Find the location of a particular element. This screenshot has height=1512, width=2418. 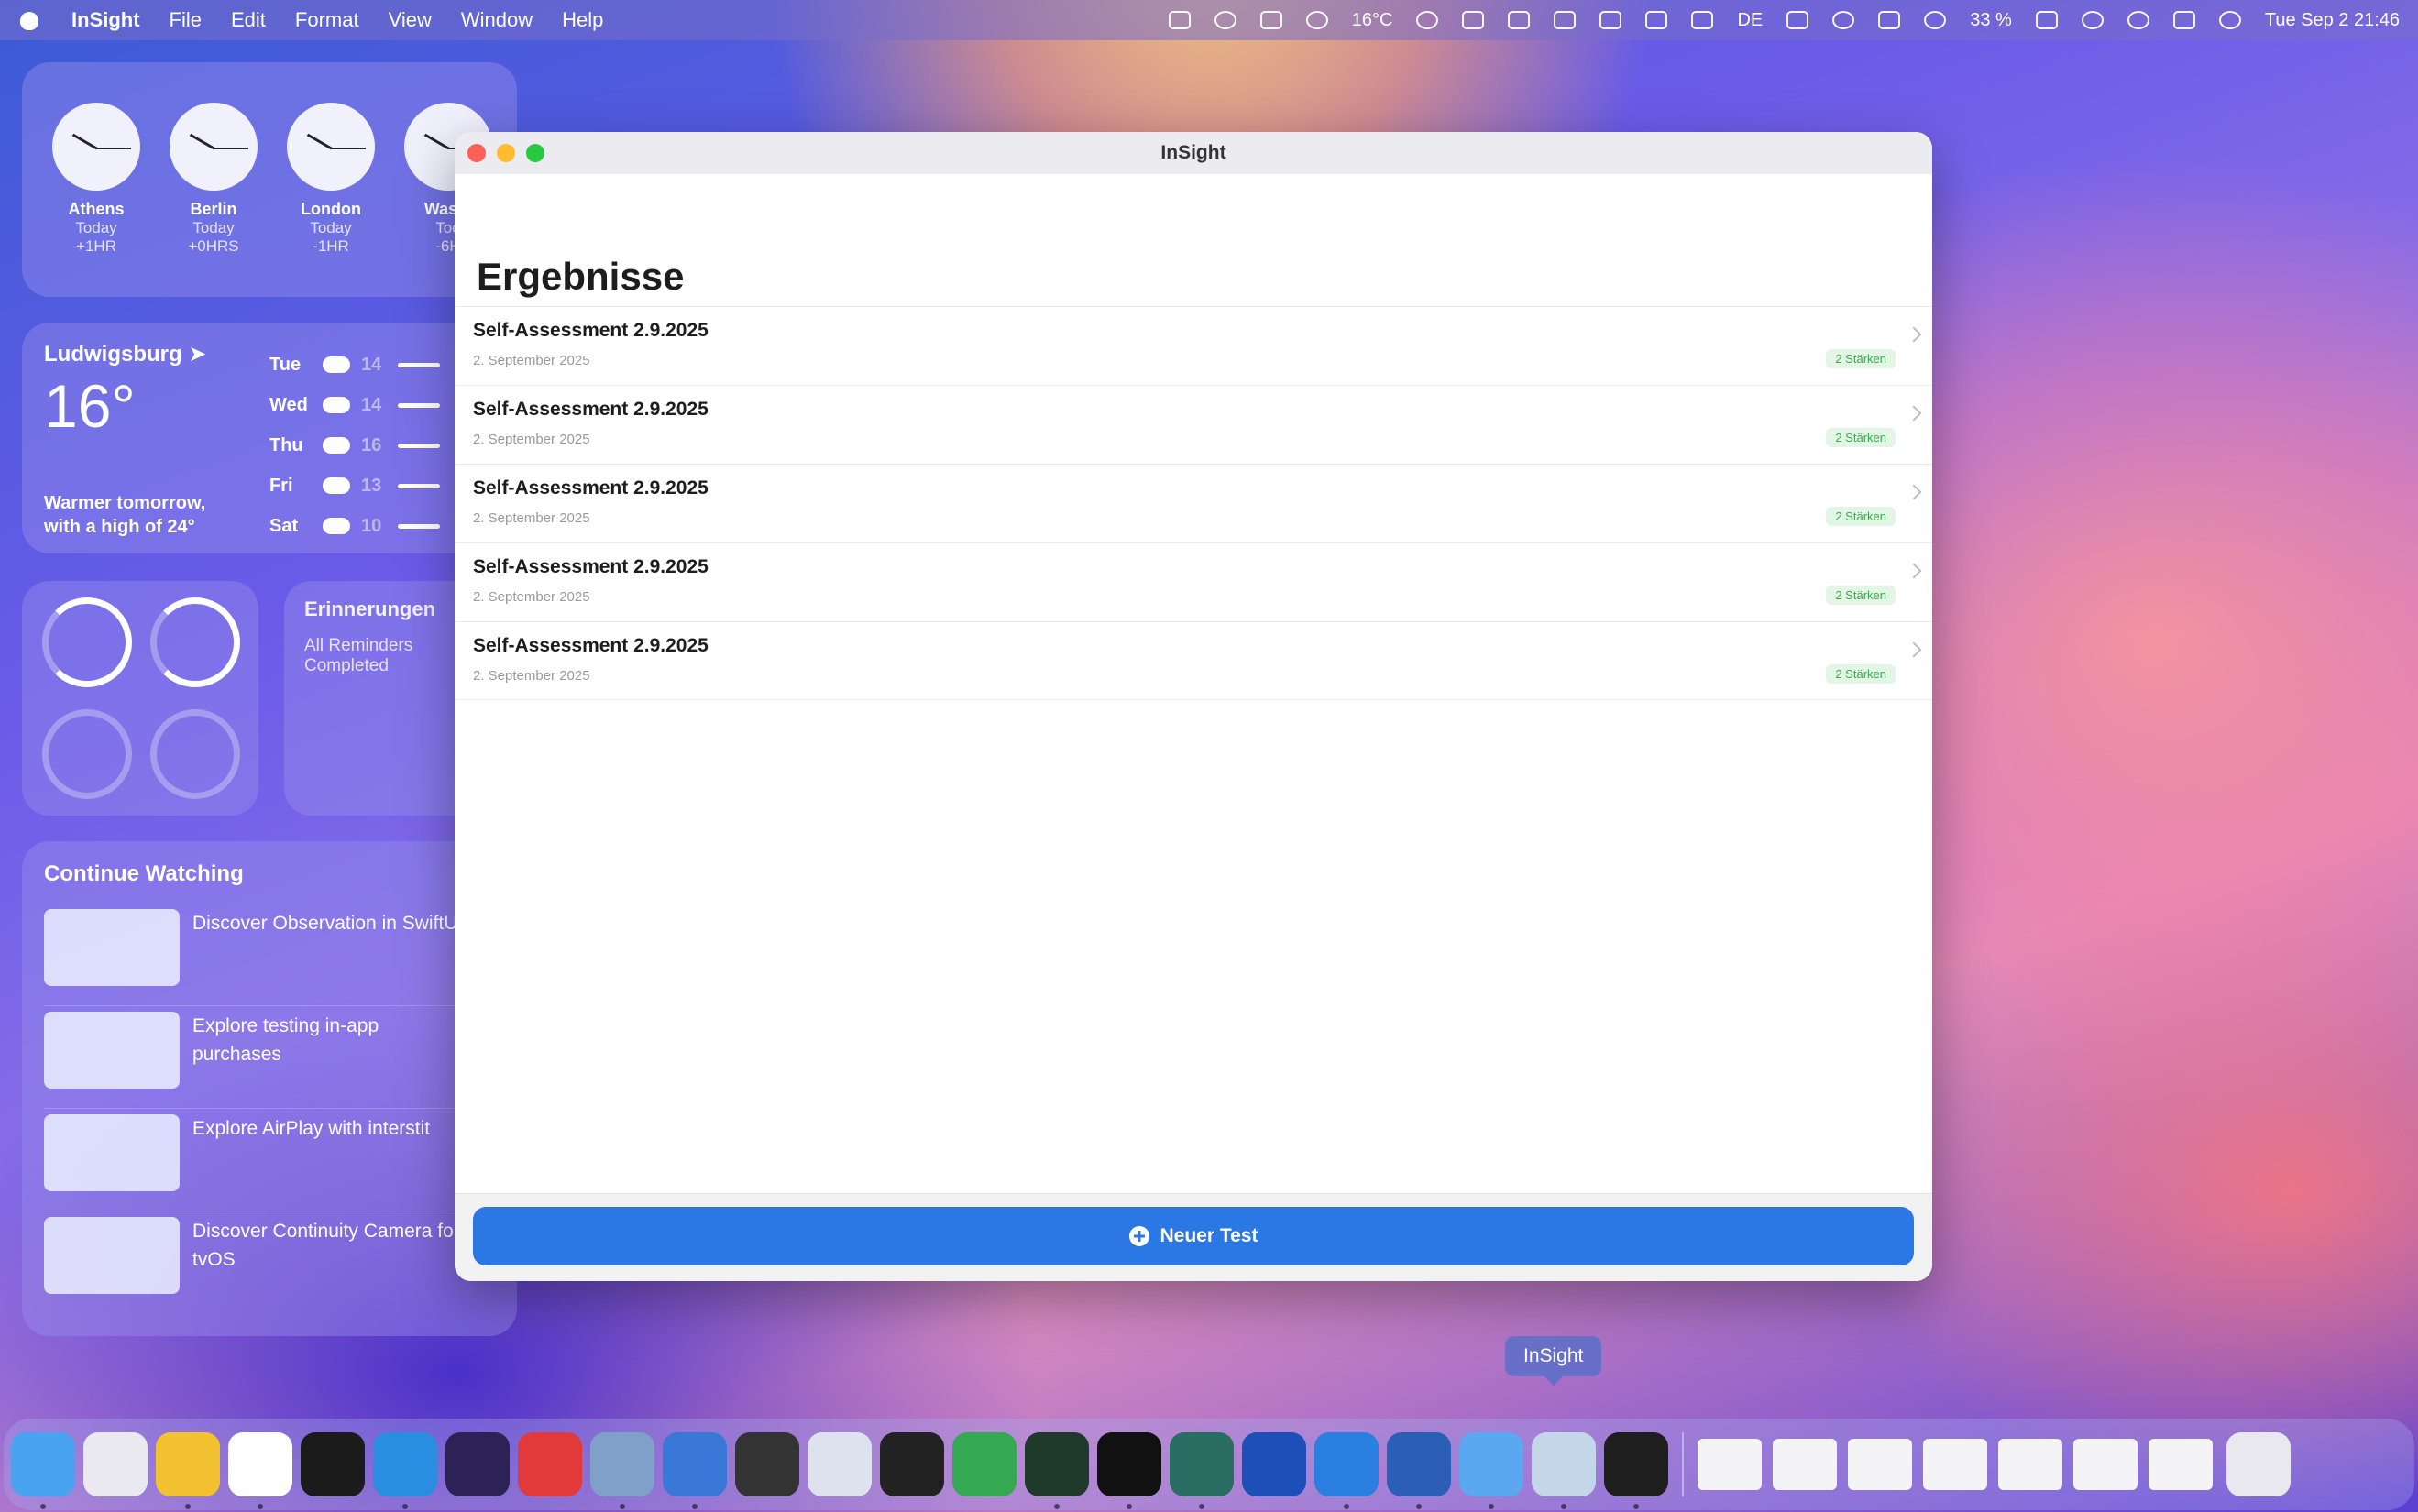

menubar-status-area: 16°C DE 33 % Tue Sep 2 21:46 is located at coordinates (1784, 20).